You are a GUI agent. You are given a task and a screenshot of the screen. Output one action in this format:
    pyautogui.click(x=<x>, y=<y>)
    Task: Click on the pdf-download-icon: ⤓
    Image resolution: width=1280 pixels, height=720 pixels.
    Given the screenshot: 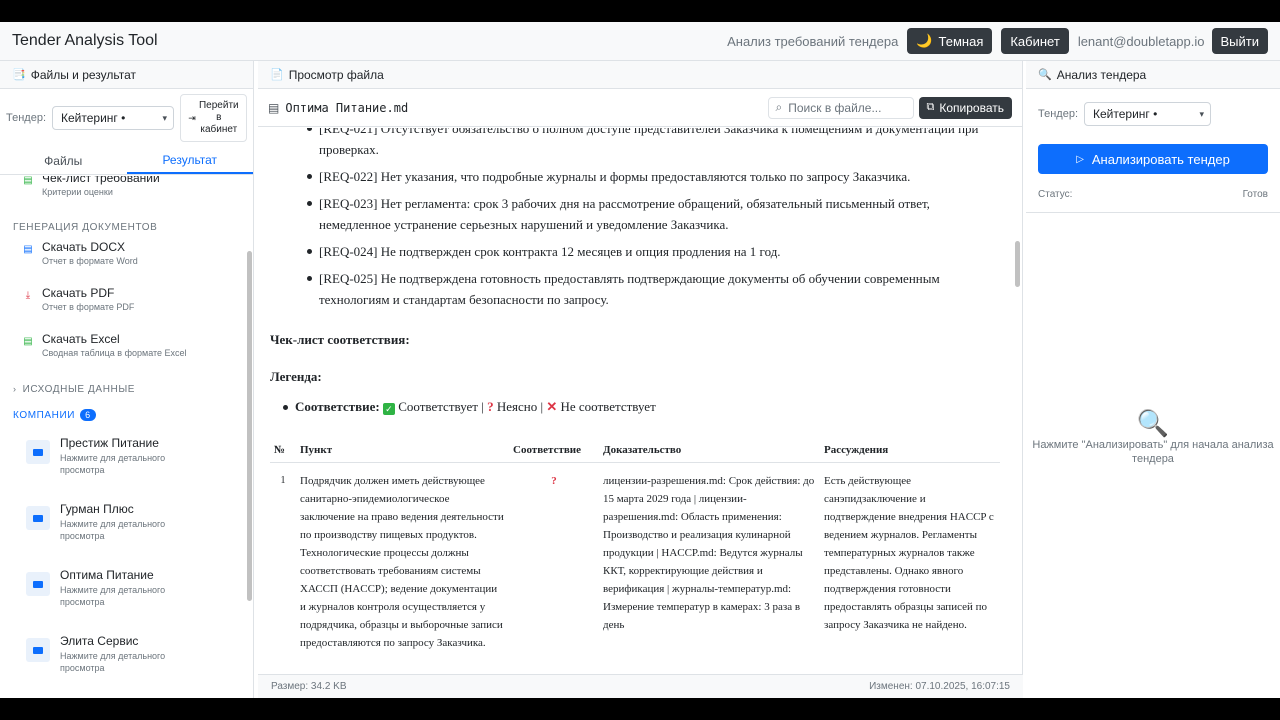 What is the action you would take?
    pyautogui.click(x=28, y=295)
    